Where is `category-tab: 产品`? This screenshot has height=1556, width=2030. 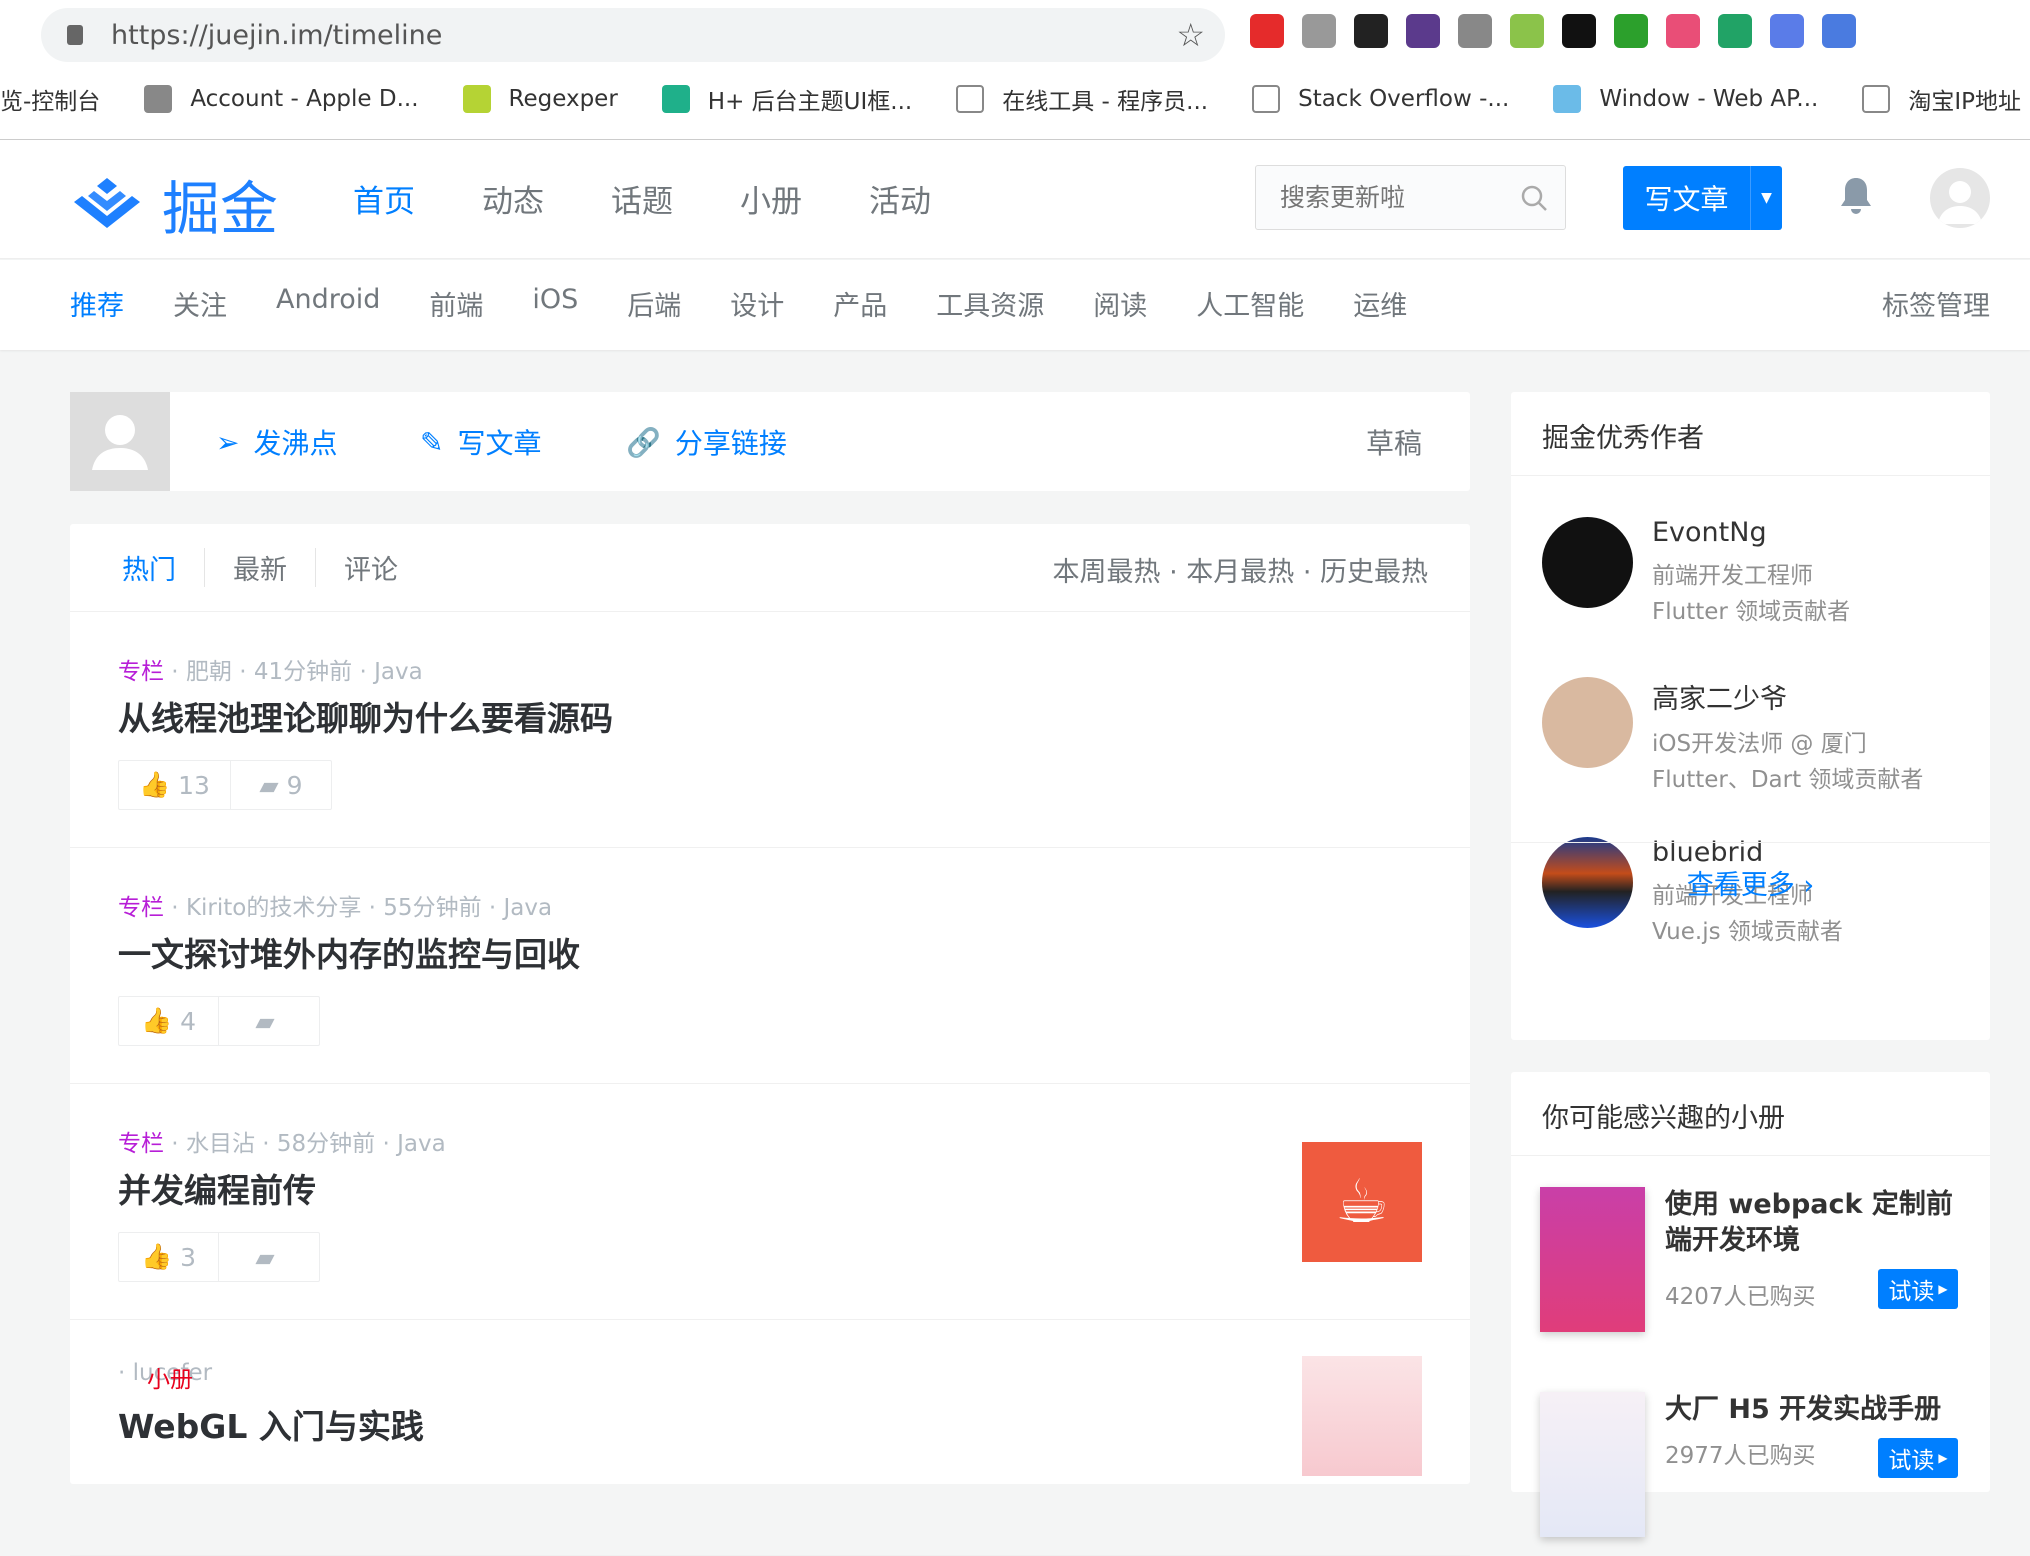 category-tab: 产品 is located at coordinates (860, 303).